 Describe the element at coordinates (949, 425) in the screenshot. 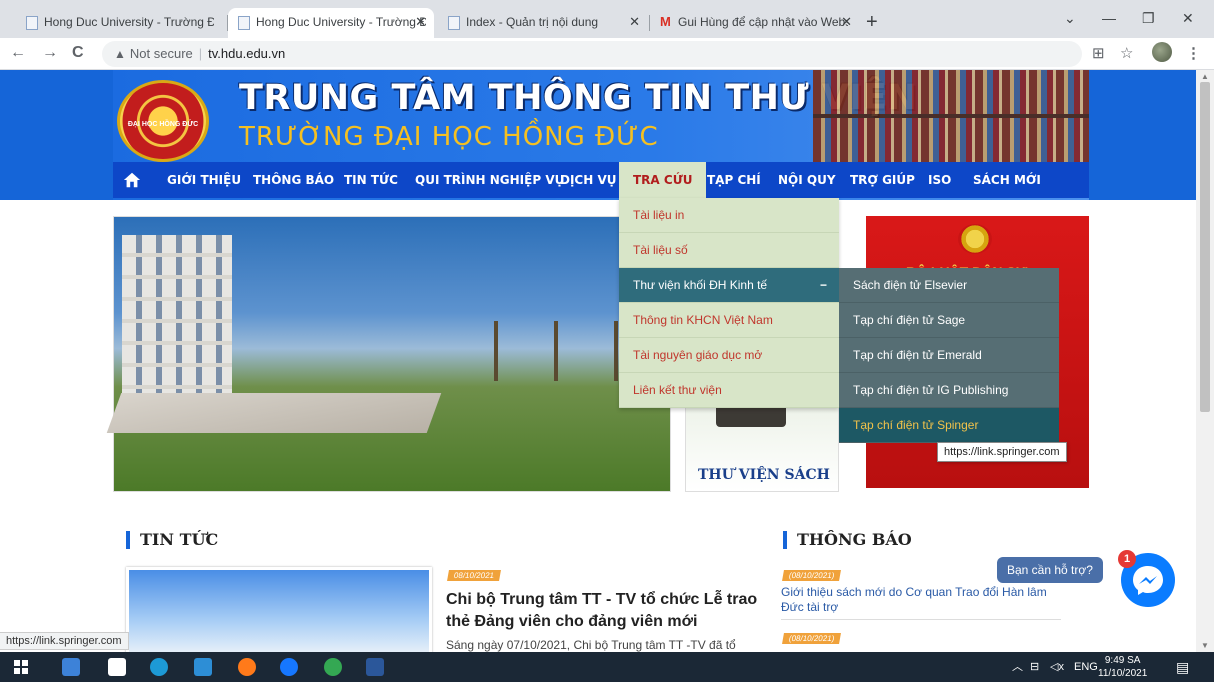

I see `submenu-item-springer: Tạp chí điện tử Spinger` at that location.